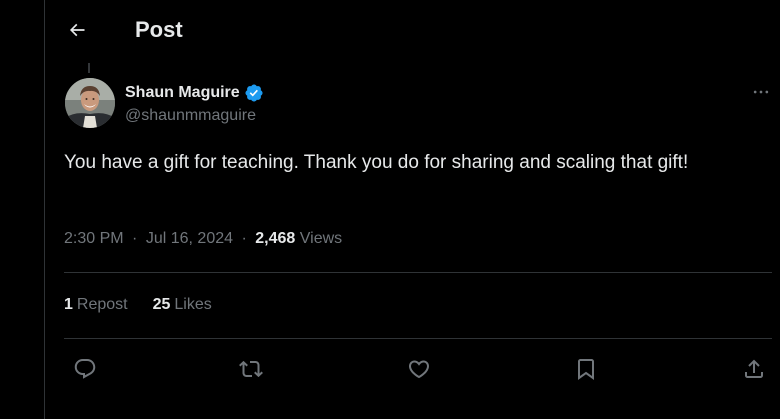 The height and width of the screenshot is (419, 780). I want to click on more-options-button, so click(761, 92).